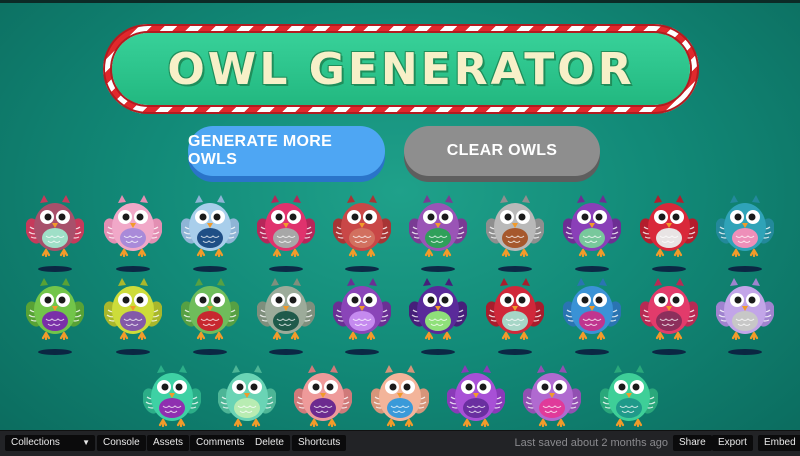 This screenshot has height=456, width=800. What do you see at coordinates (168, 443) in the screenshot?
I see `assets-button: Assets` at bounding box center [168, 443].